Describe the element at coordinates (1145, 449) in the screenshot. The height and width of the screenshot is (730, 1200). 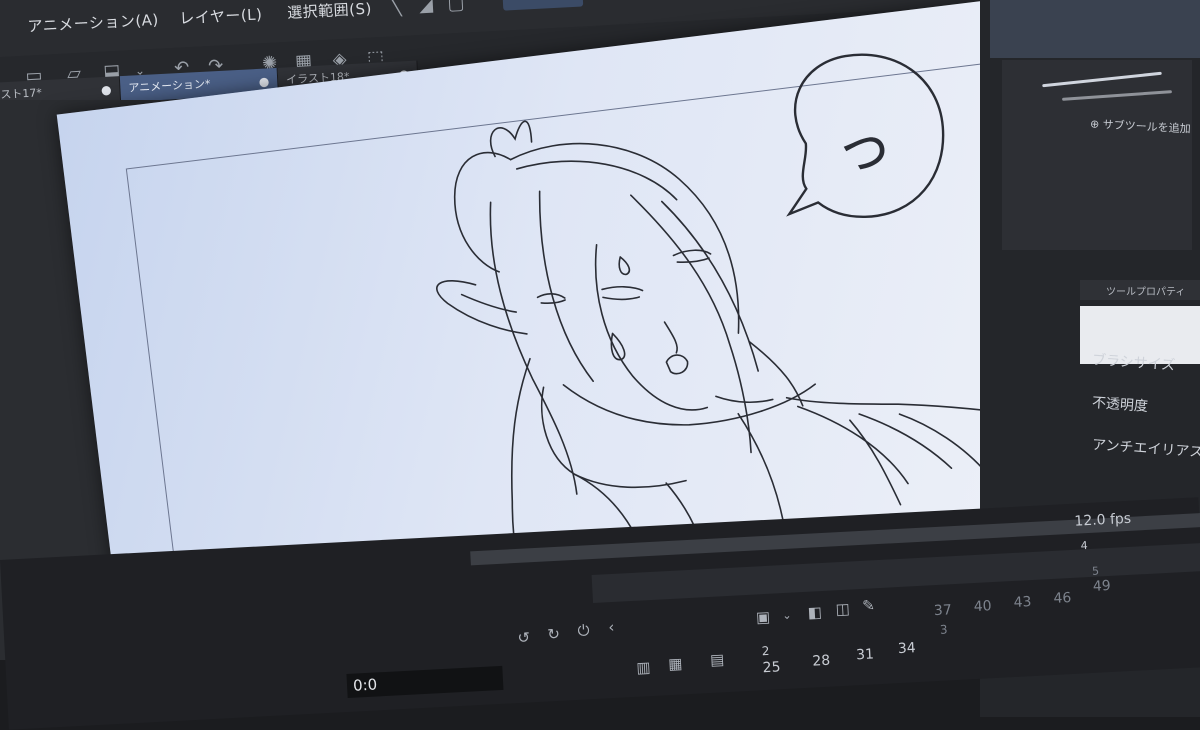
I see `antialias-label: アンチエイリアス` at that location.